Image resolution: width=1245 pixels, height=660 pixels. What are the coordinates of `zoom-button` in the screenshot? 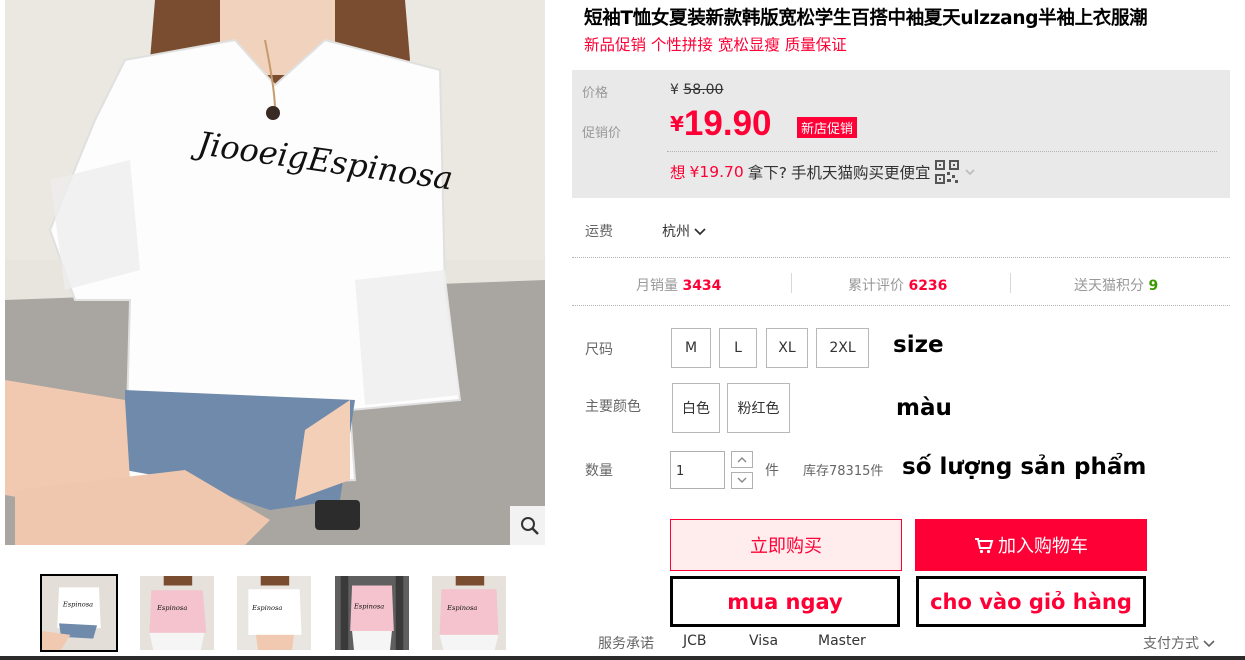 It's located at (527, 525).